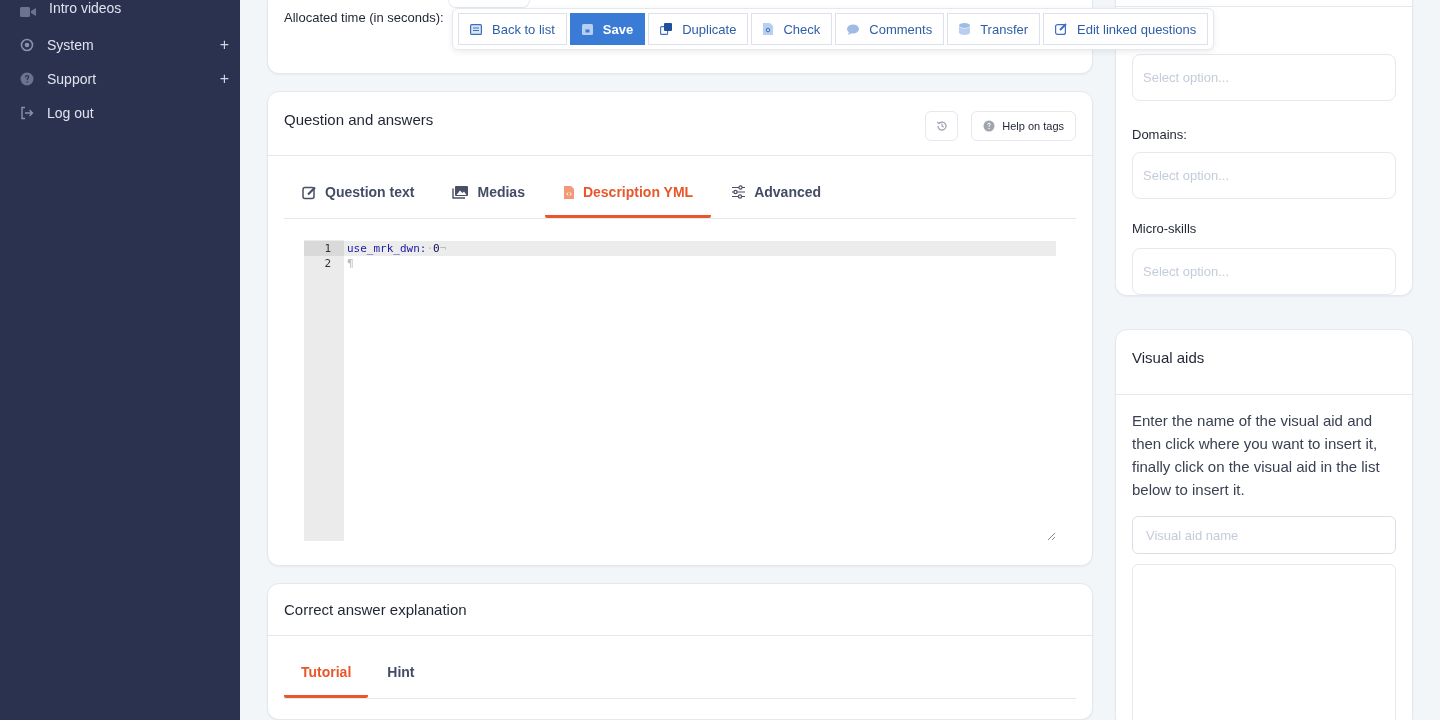  Describe the element at coordinates (587, 29) in the screenshot. I see `save-icon` at that location.